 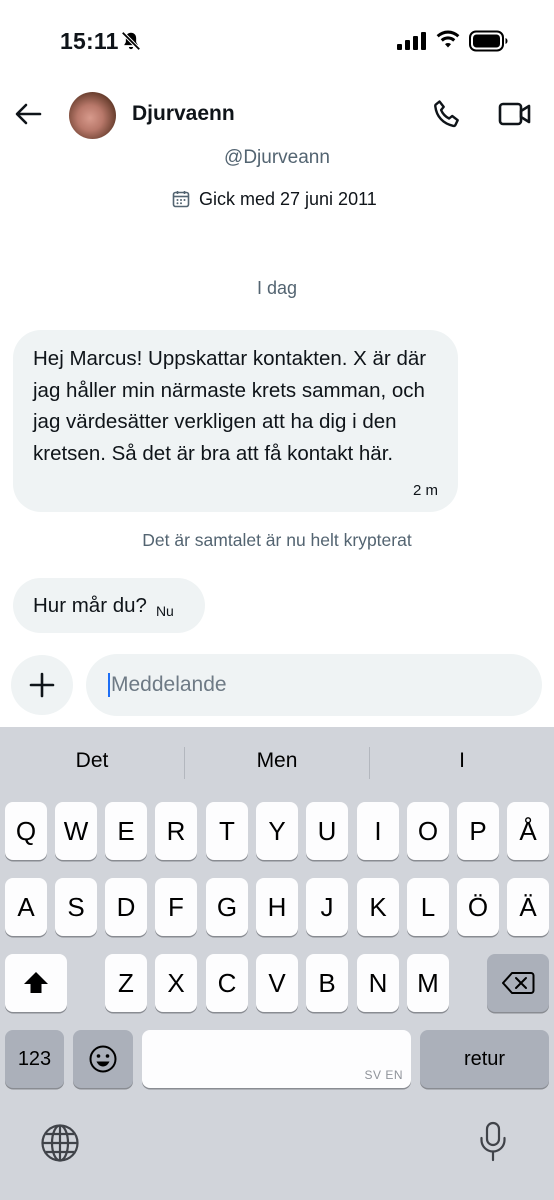 I want to click on key-s: S, so click(x=76, y=907).